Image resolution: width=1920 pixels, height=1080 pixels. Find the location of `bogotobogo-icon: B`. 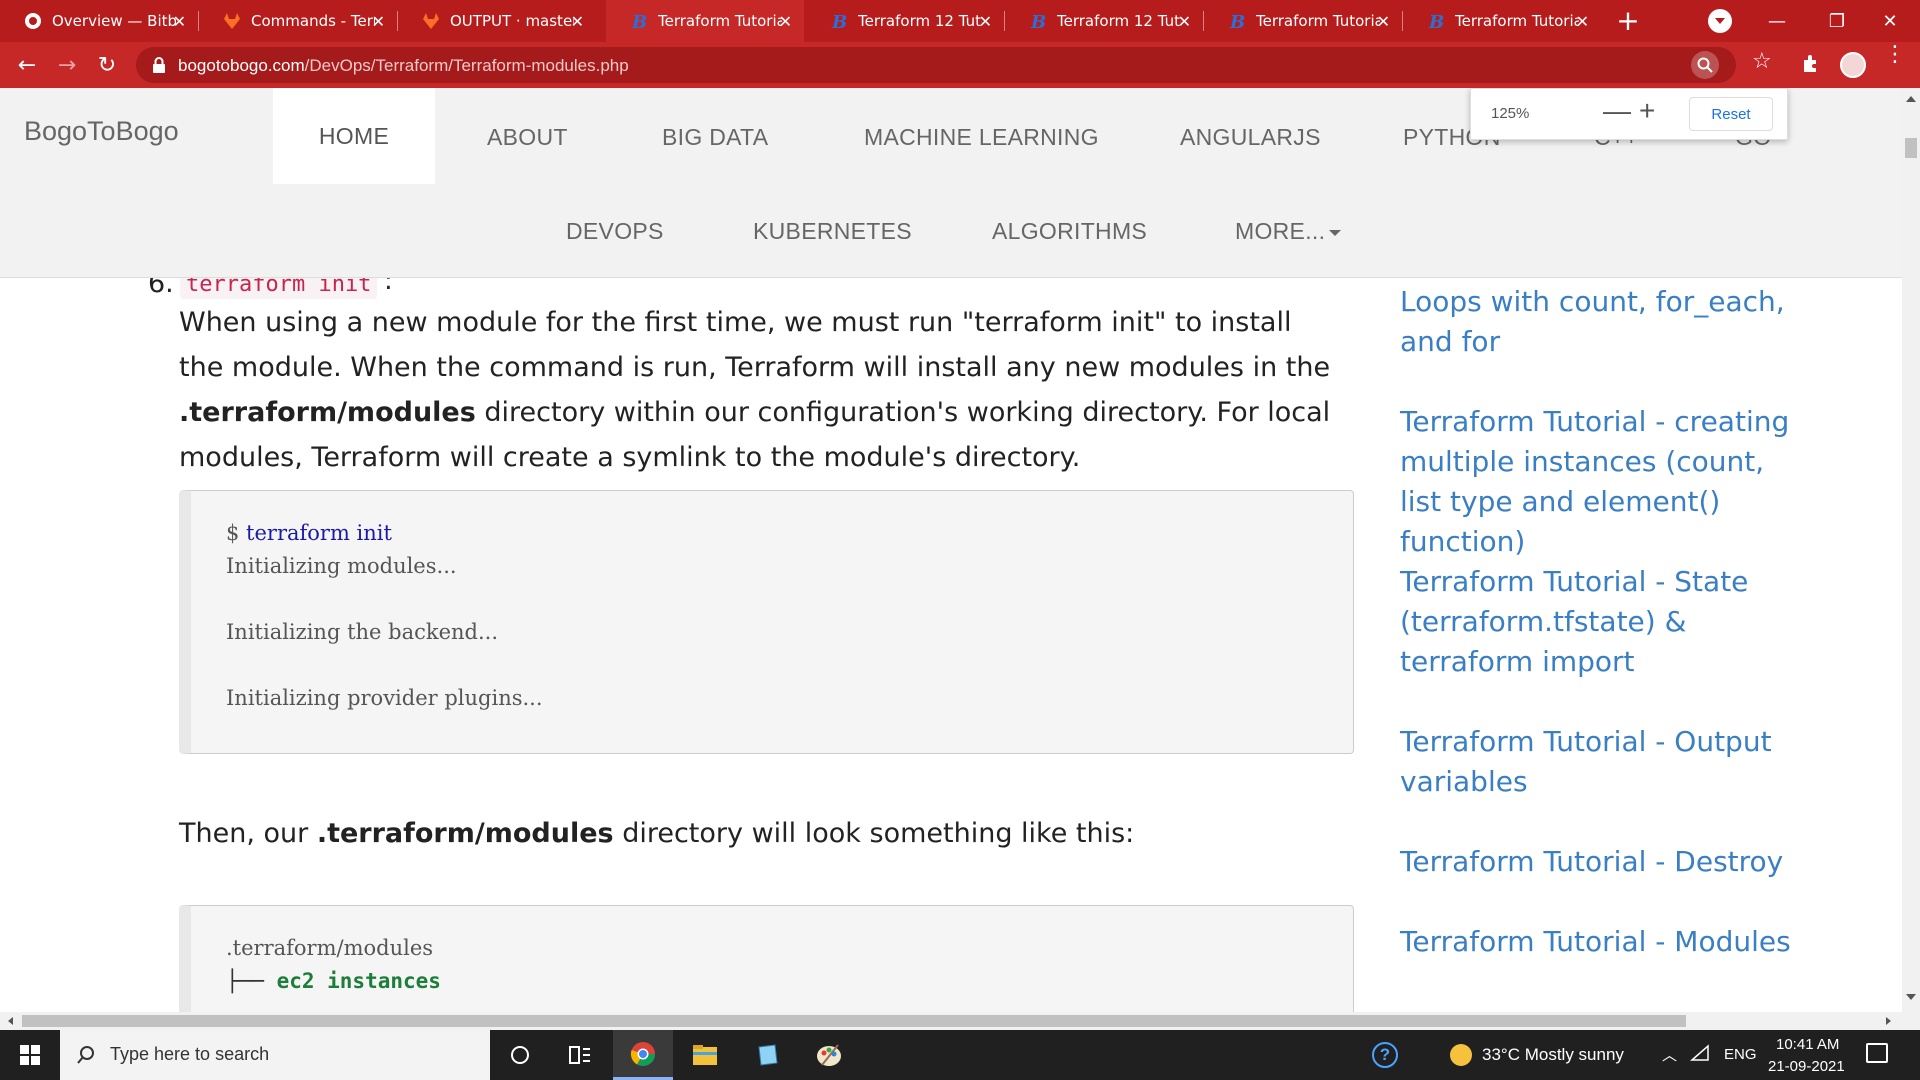

bogotobogo-icon: B is located at coordinates (1237, 21).